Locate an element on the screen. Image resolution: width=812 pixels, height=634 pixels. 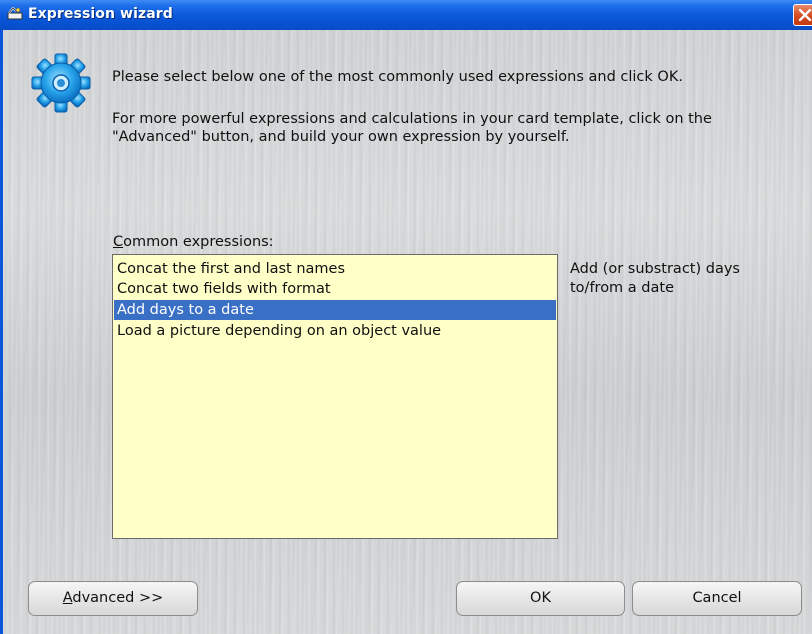
wizard-icon is located at coordinates (15, 13).